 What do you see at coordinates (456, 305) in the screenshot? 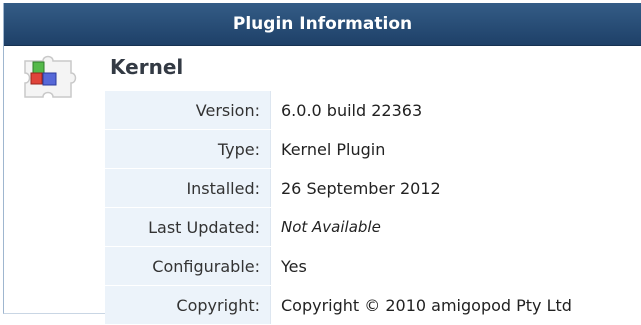
I see `copyright-value: Copyright © 2010 amigopod Pty Ltd` at bounding box center [456, 305].